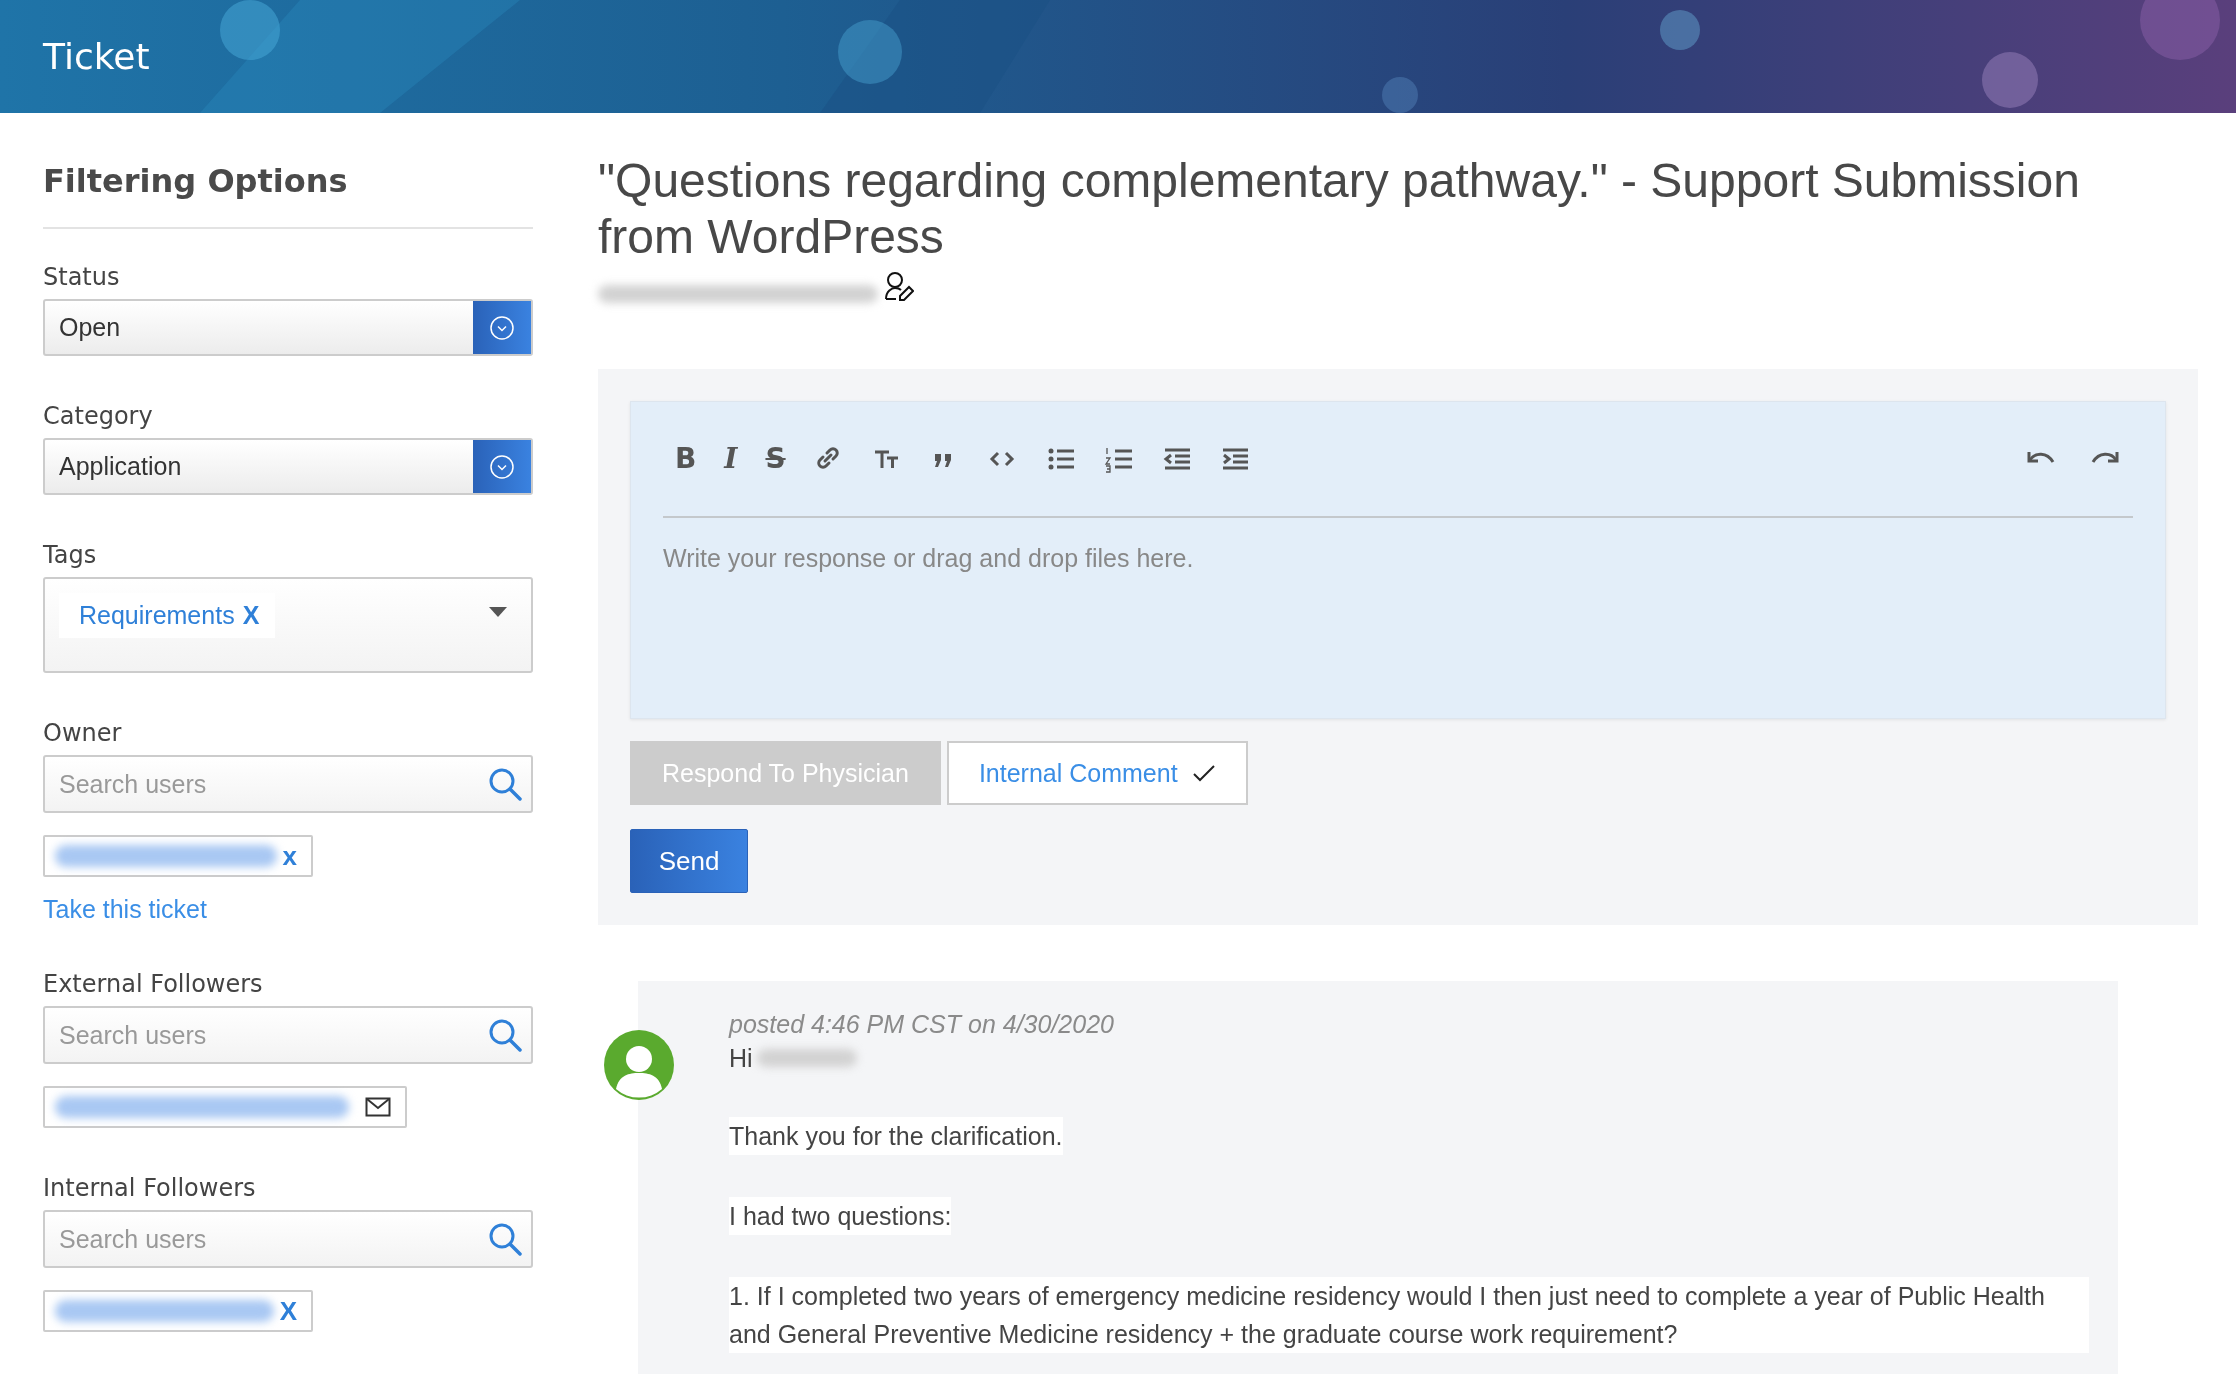  What do you see at coordinates (196, 181) in the screenshot?
I see `sidebar-heading: Filtering Options` at bounding box center [196, 181].